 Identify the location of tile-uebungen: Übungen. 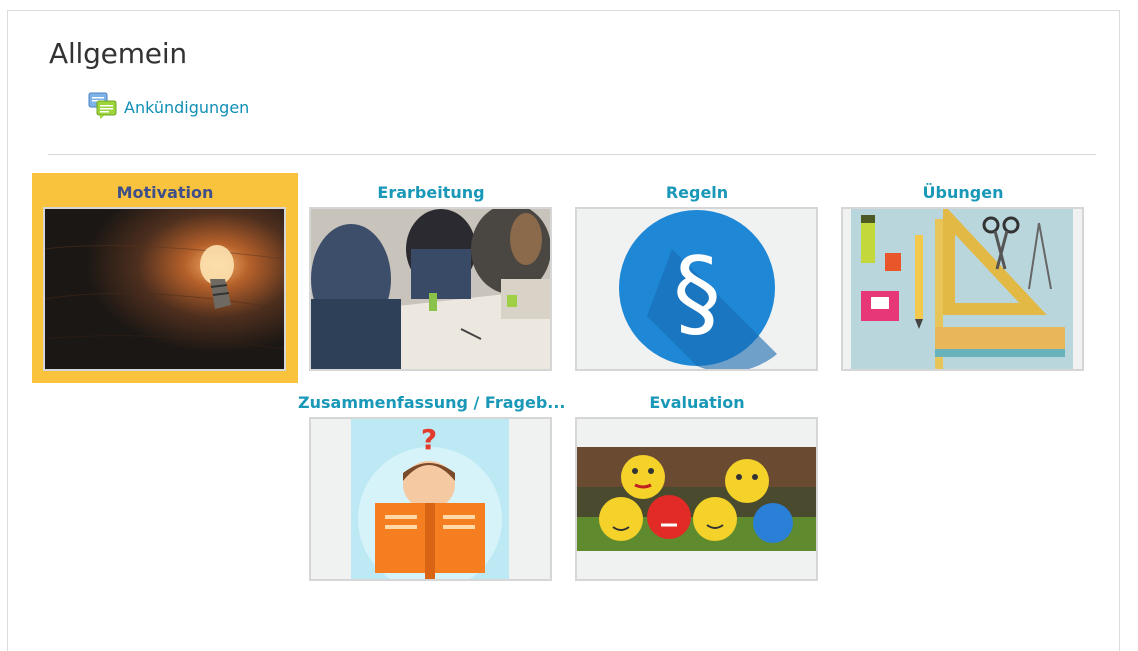
(963, 278).